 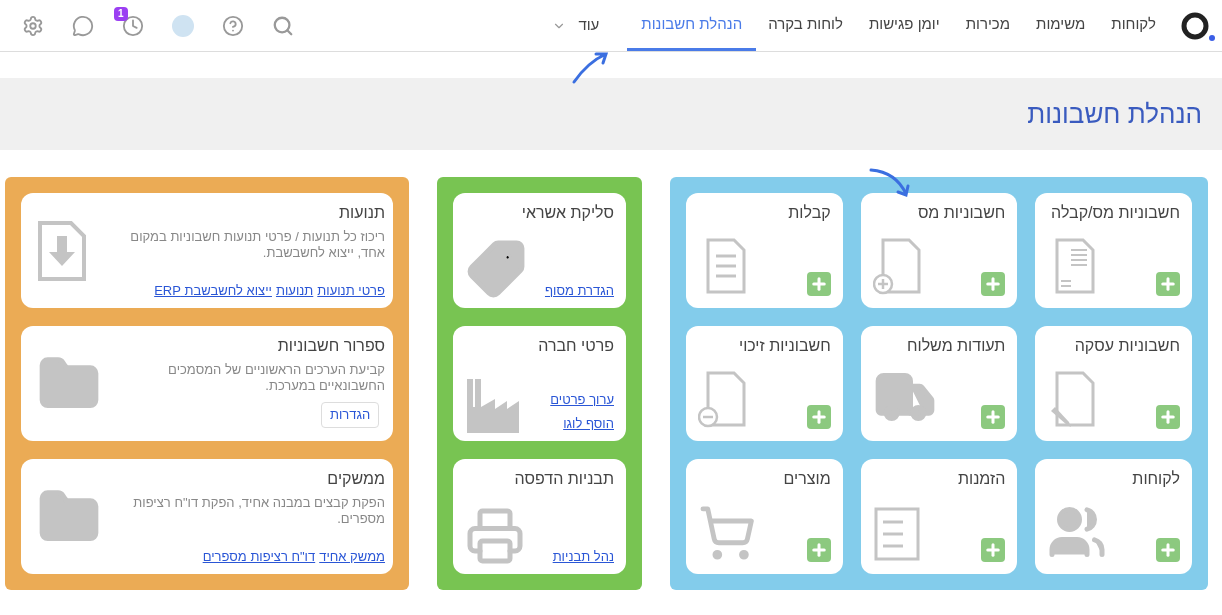 What do you see at coordinates (692, 25) in the screenshot?
I see `nav-tab: הנהלת חשבונות` at bounding box center [692, 25].